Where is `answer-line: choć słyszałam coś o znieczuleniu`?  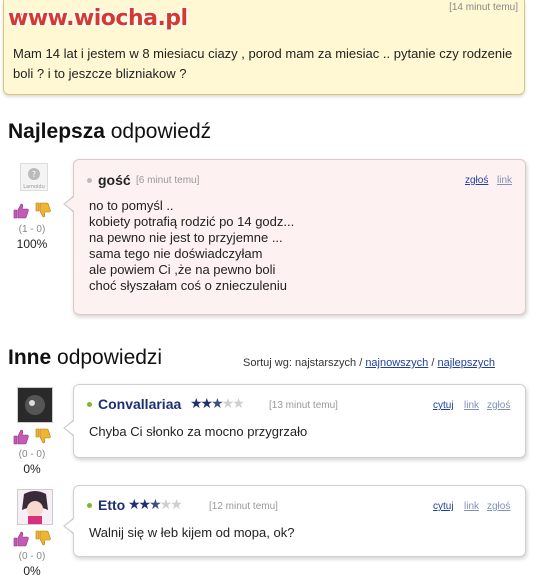 answer-line: choć słyszałam coś o znieczuleniu is located at coordinates (188, 285).